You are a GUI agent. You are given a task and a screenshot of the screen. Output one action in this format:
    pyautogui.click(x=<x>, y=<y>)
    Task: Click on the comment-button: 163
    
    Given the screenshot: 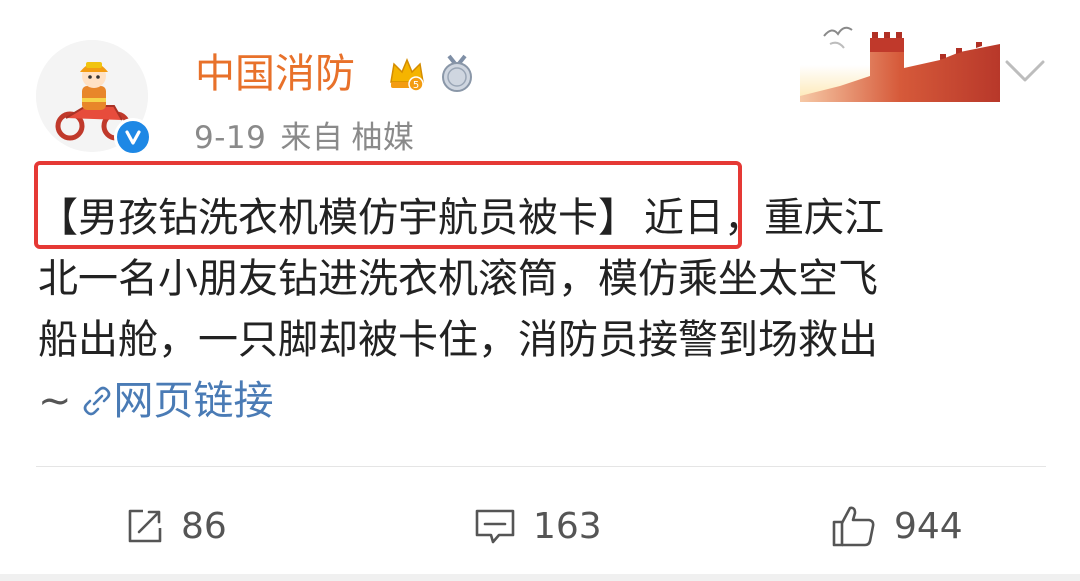 What is the action you would take?
    pyautogui.click(x=537, y=526)
    